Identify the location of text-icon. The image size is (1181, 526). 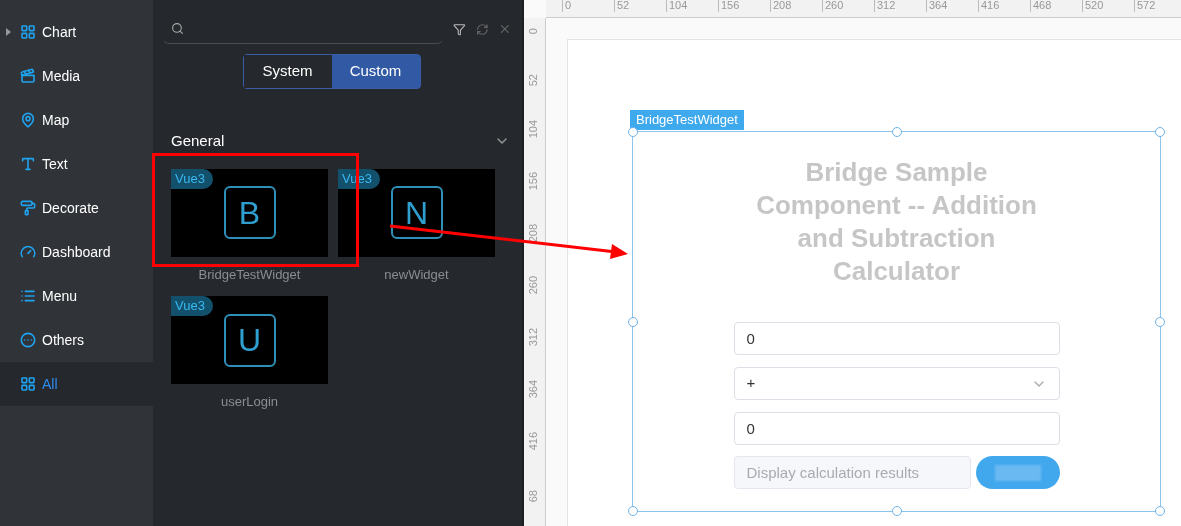
(28, 164).